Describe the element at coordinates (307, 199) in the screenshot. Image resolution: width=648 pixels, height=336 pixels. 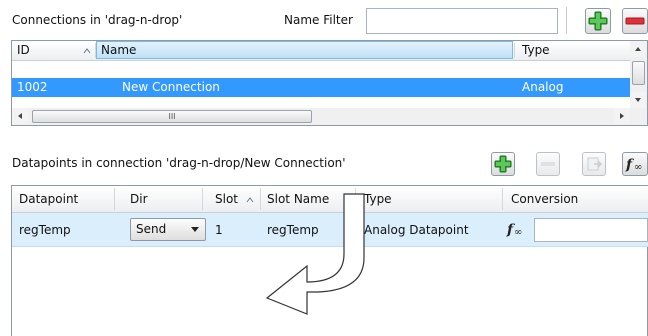
I see `column-header-slot-name: Slot Name` at that location.